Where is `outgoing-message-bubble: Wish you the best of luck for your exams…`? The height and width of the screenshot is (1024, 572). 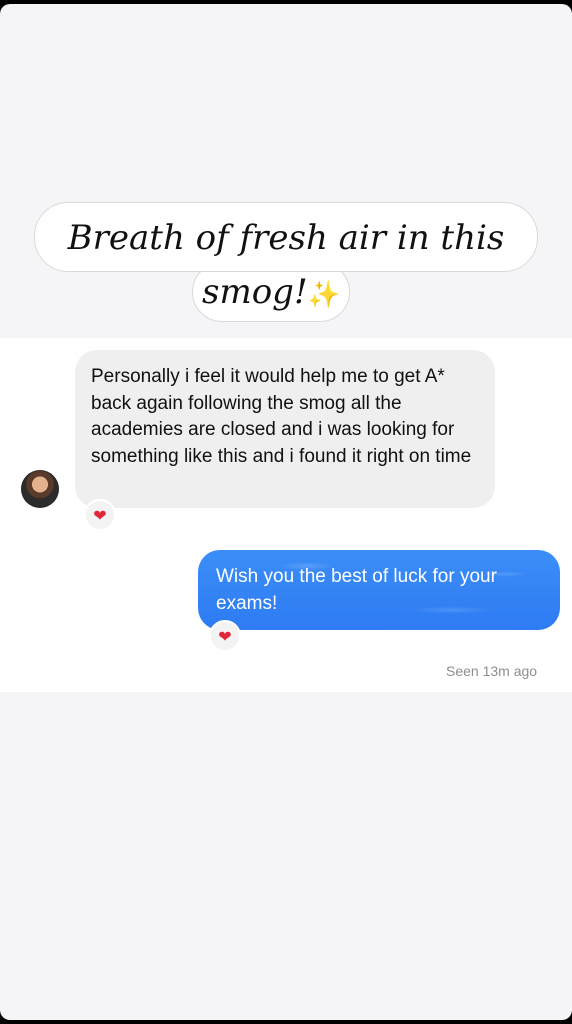
outgoing-message-bubble: Wish you the best of luck for your exams… is located at coordinates (379, 590).